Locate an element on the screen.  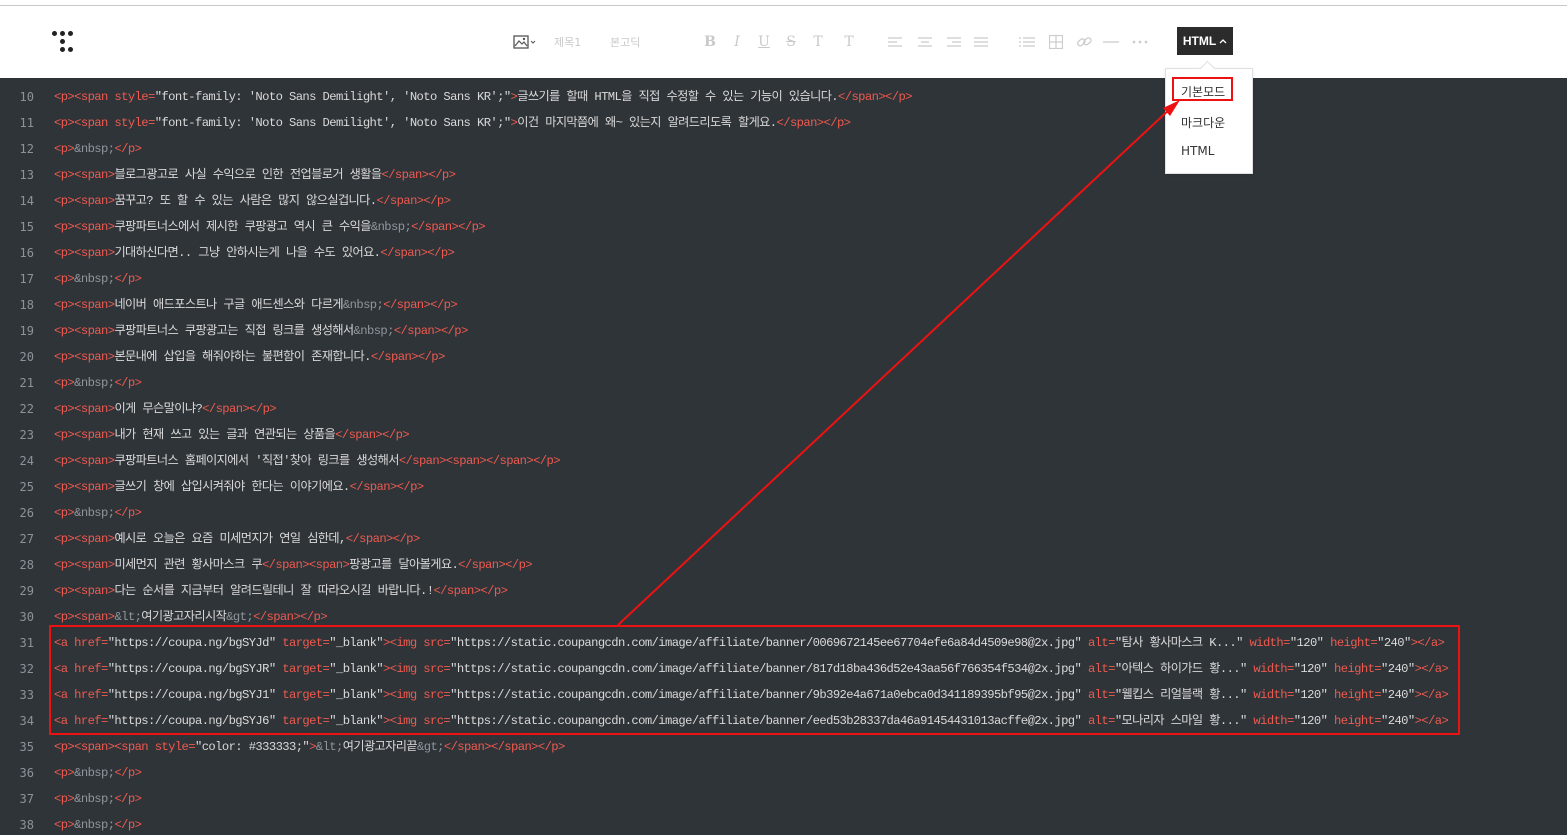
align-justify-icon is located at coordinates (981, 42).